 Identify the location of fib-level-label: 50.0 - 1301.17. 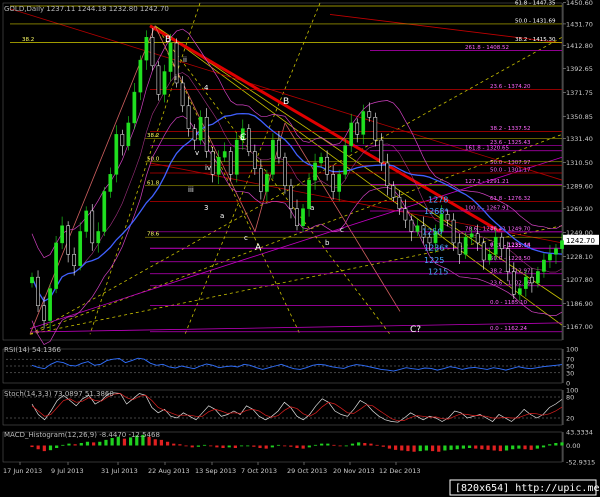
(510, 171).